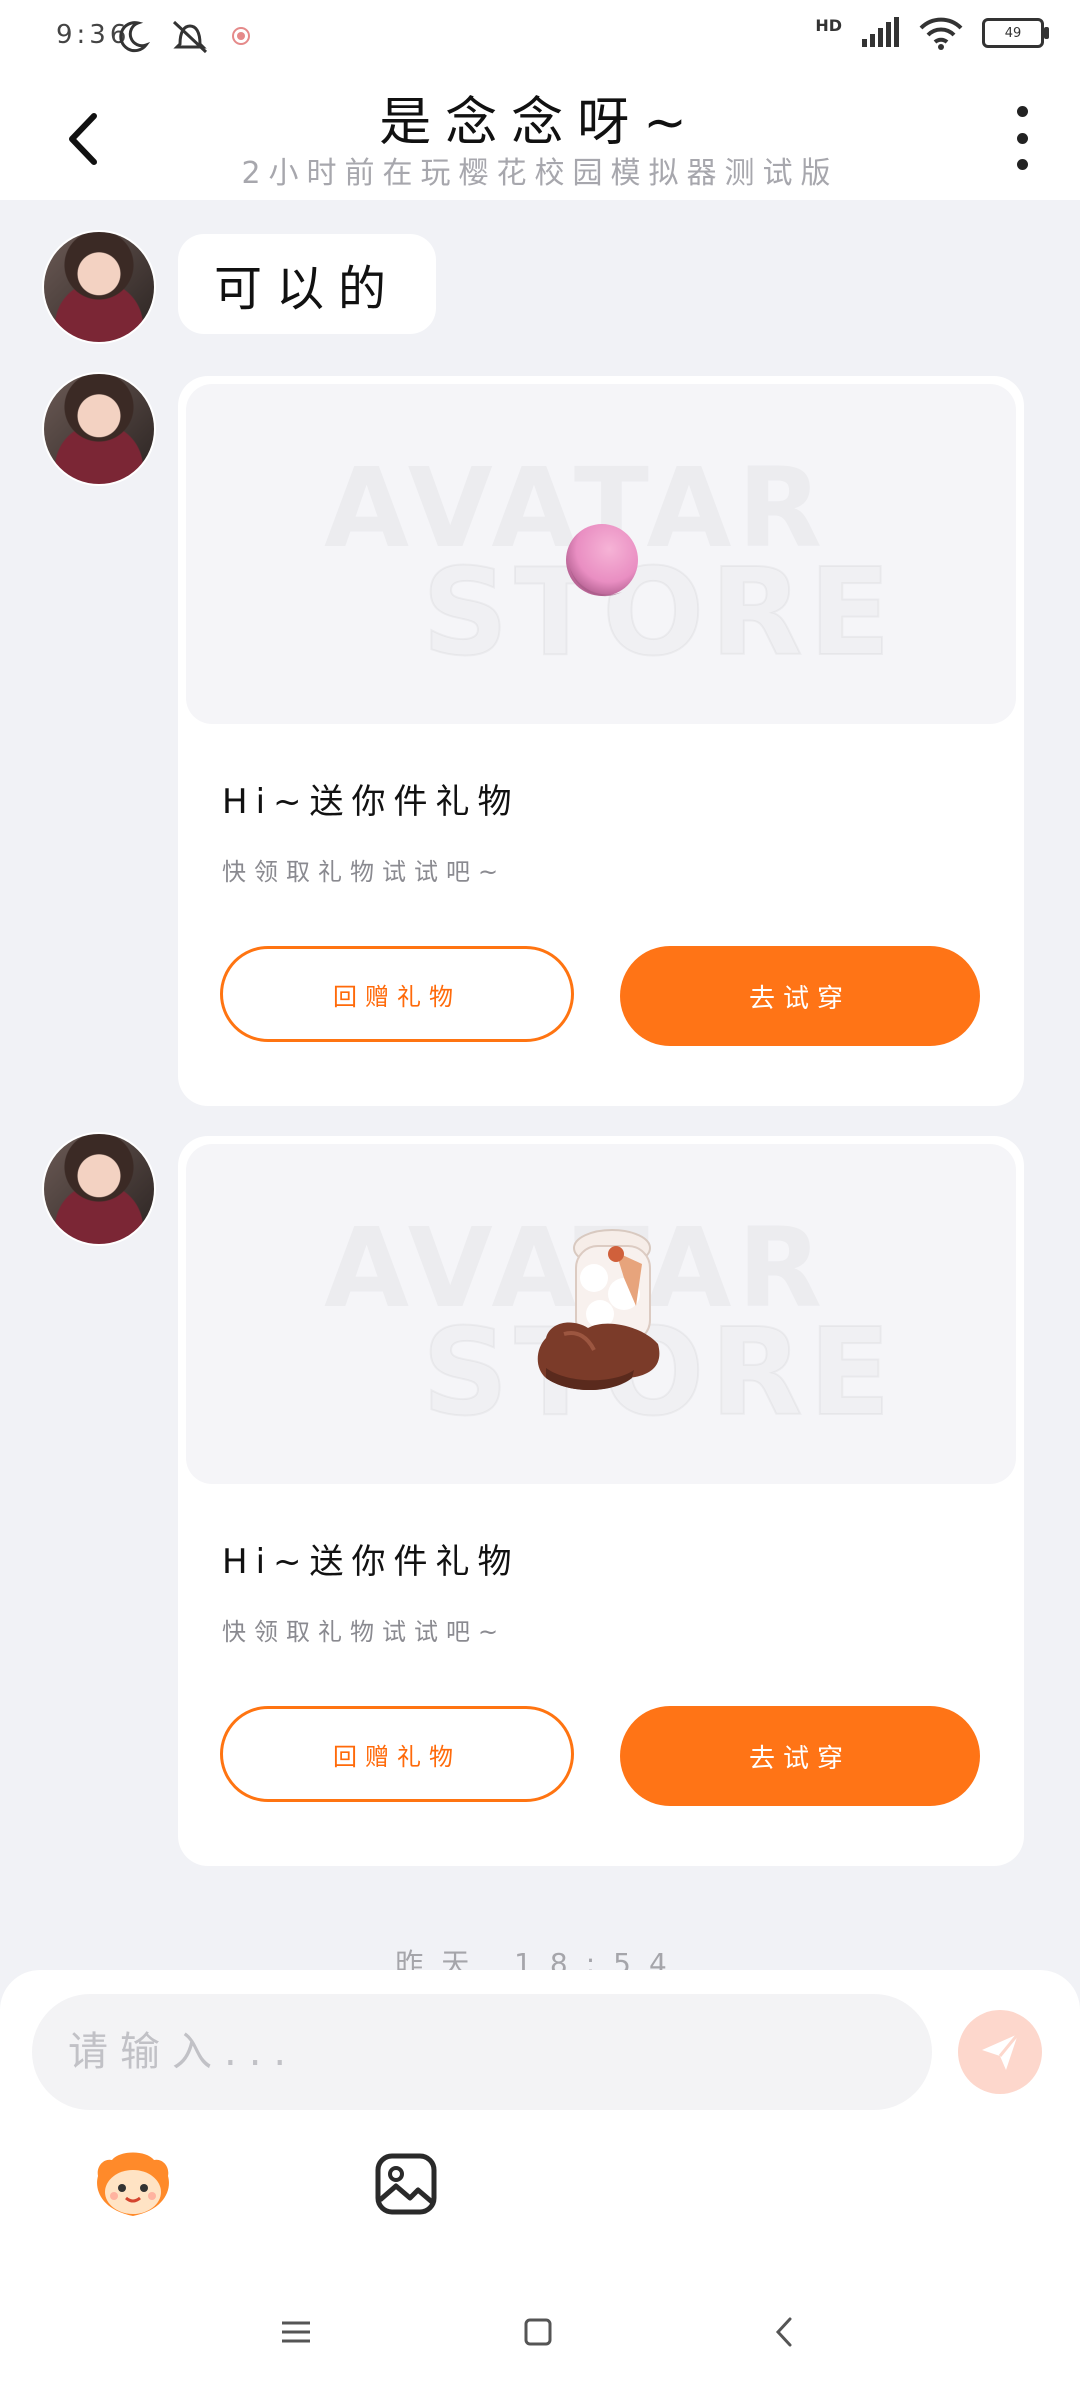  I want to click on recording-icon, so click(241, 36).